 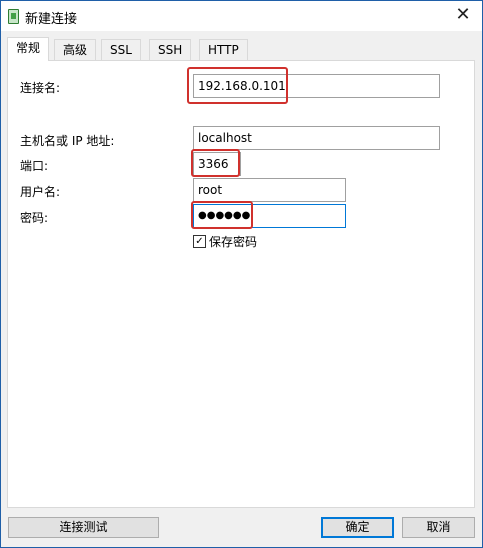 I want to click on user-field: root, so click(x=269, y=190).